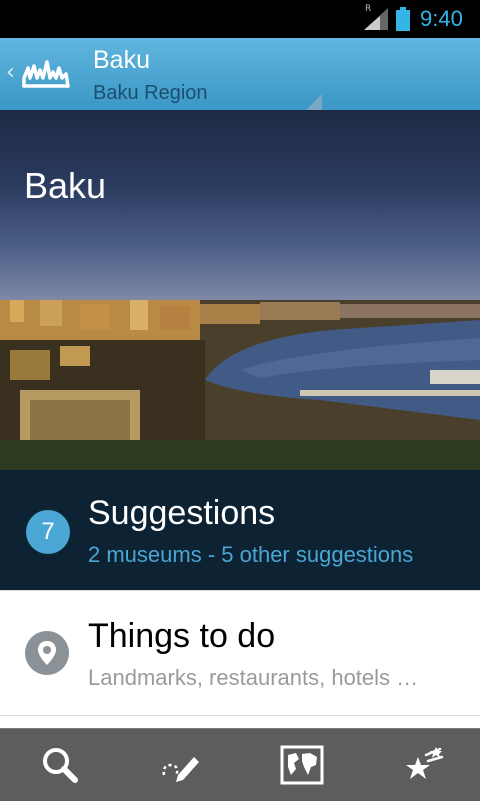 This screenshot has height=801, width=480. I want to click on battery-icon, so click(403, 19).